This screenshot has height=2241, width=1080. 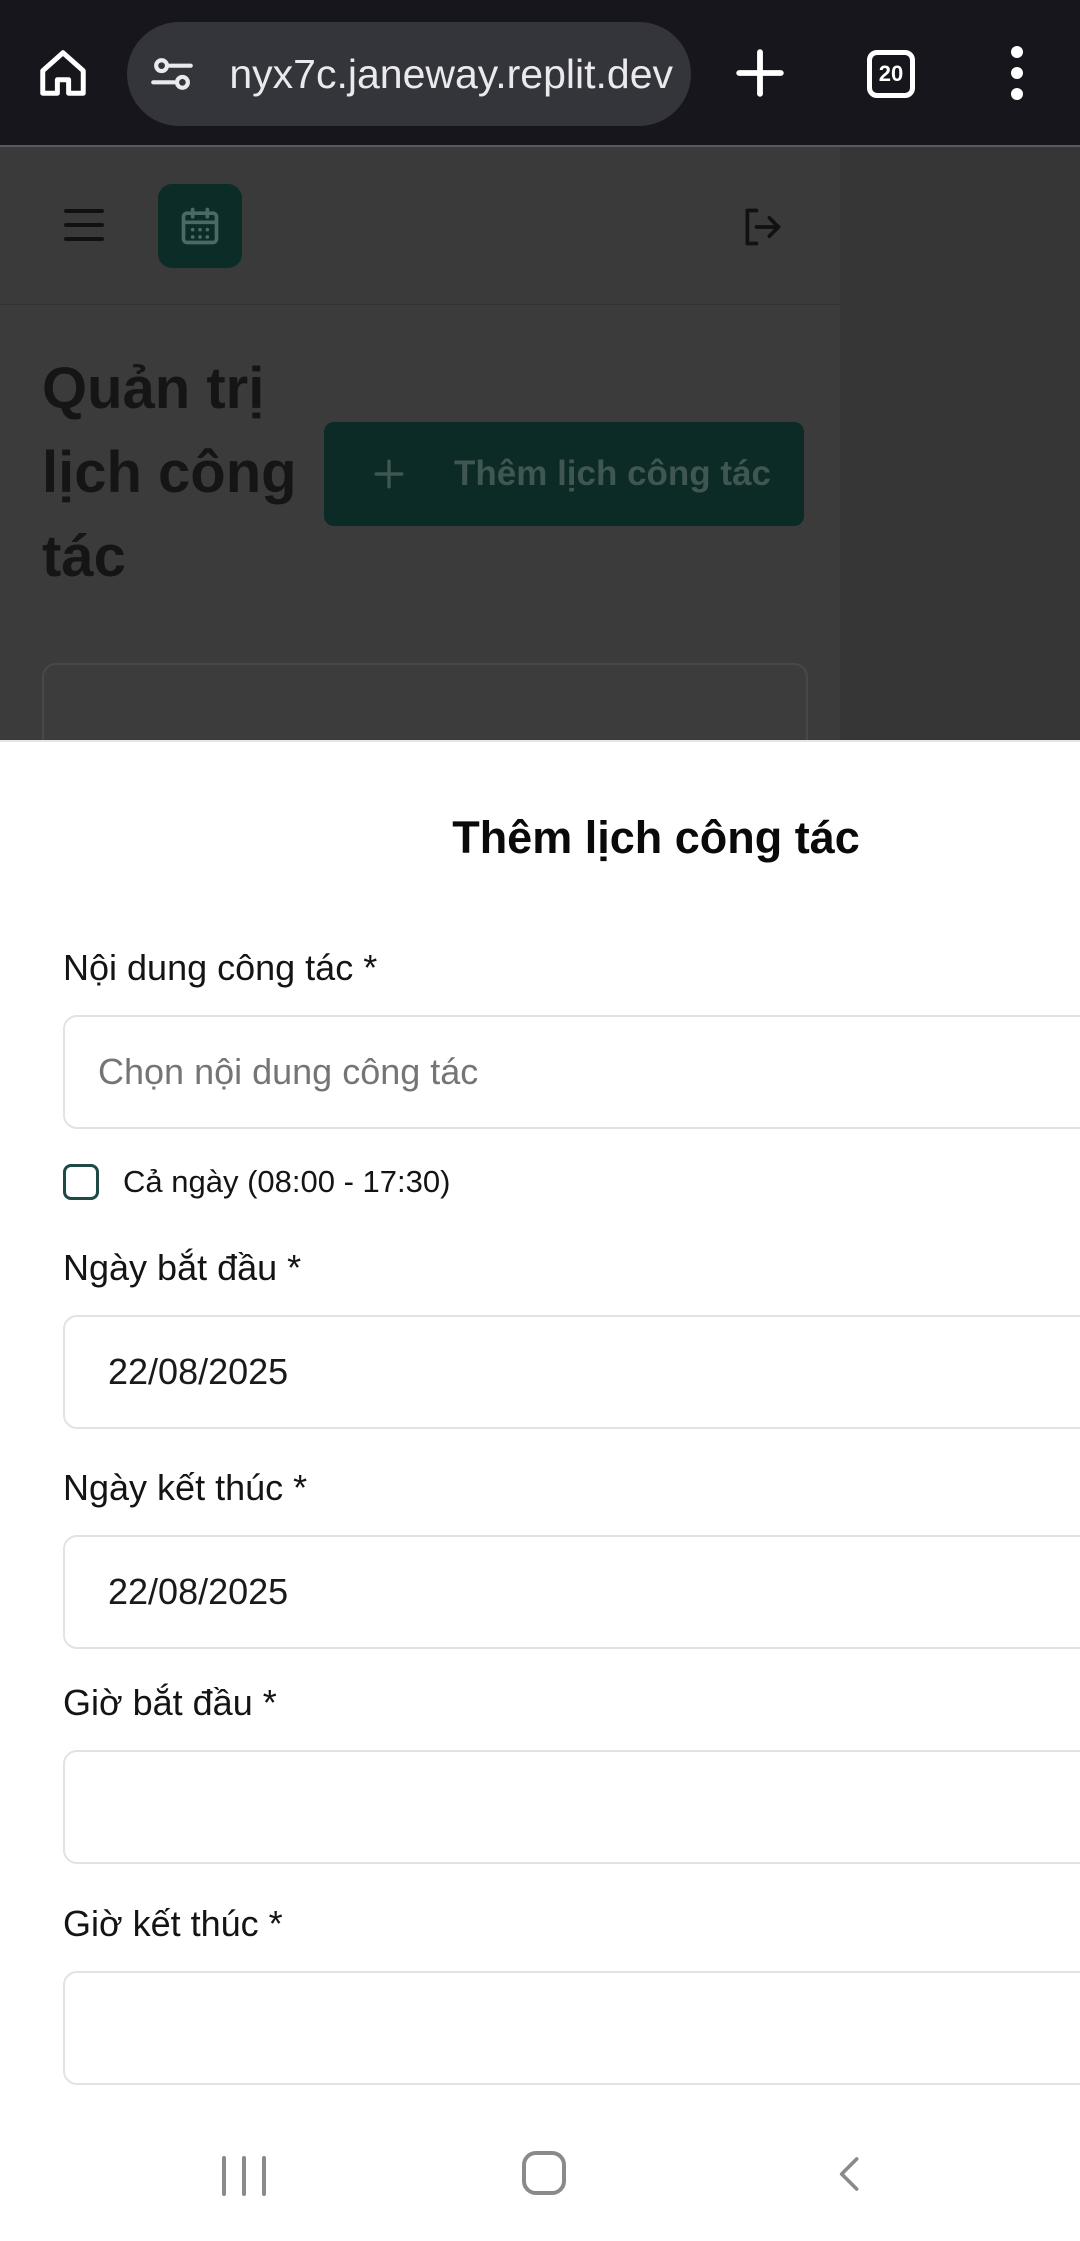 What do you see at coordinates (571, 2028) in the screenshot?
I see `end-time-field` at bounding box center [571, 2028].